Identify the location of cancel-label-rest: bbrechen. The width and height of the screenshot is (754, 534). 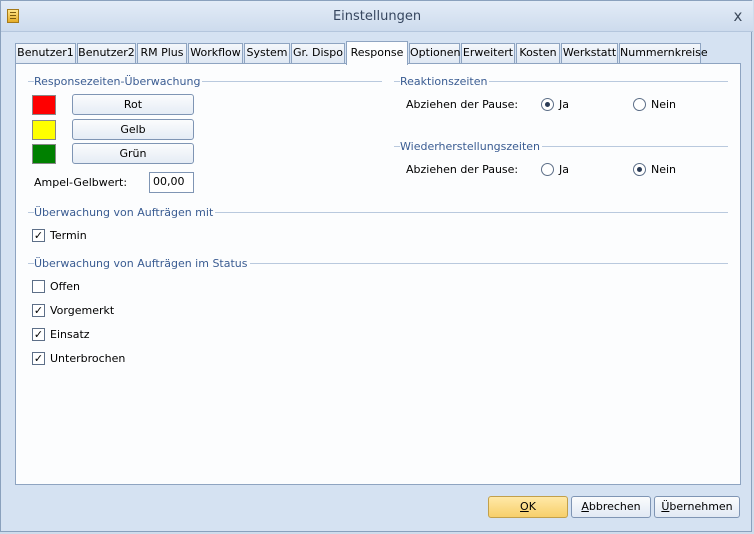
(614, 506).